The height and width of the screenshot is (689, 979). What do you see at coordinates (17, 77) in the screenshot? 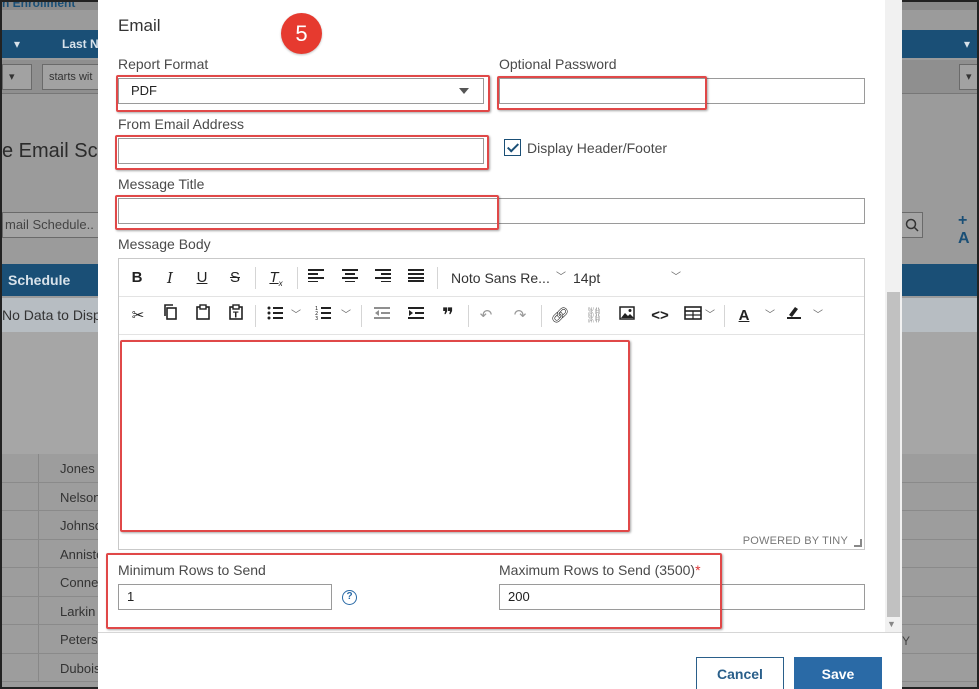
I see `bg-filter-dropdown: ▾` at bounding box center [17, 77].